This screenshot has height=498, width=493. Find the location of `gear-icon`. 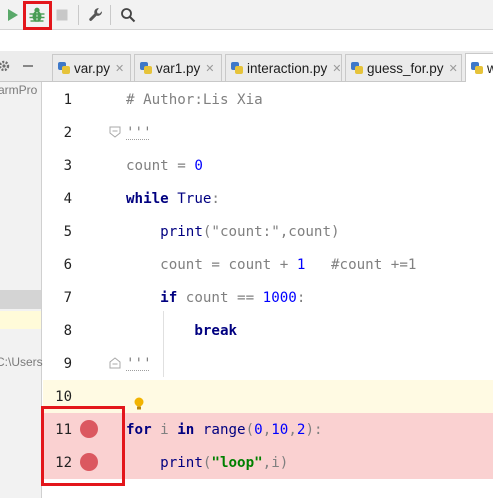

gear-icon is located at coordinates (5, 66).